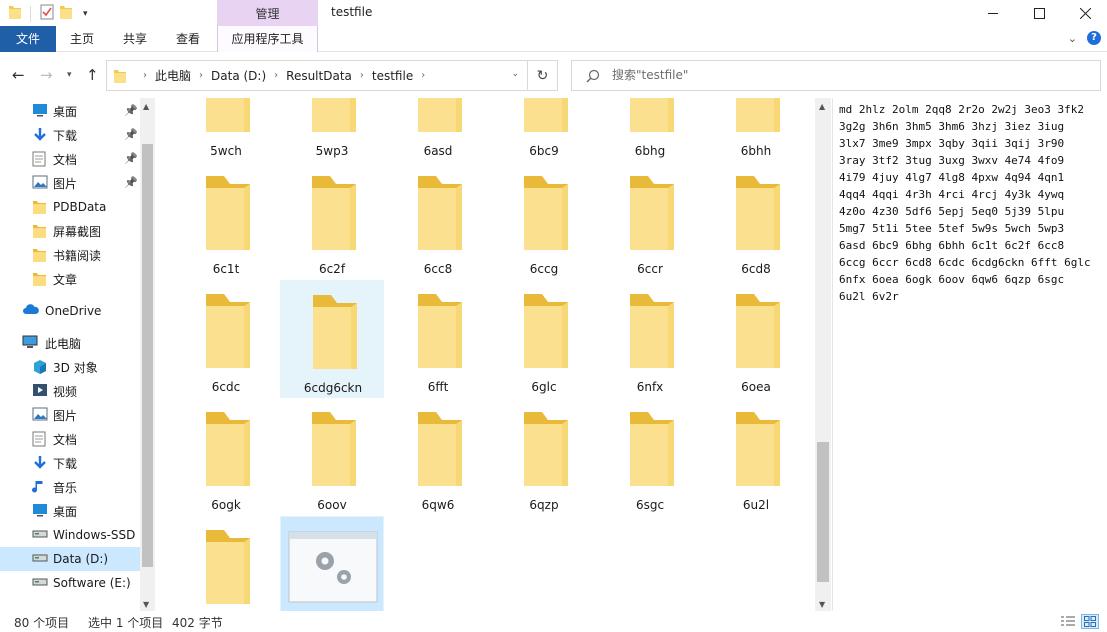  Describe the element at coordinates (70, 255) in the screenshot. I see `sidebar-item-quick-access: 书籍阅读` at that location.